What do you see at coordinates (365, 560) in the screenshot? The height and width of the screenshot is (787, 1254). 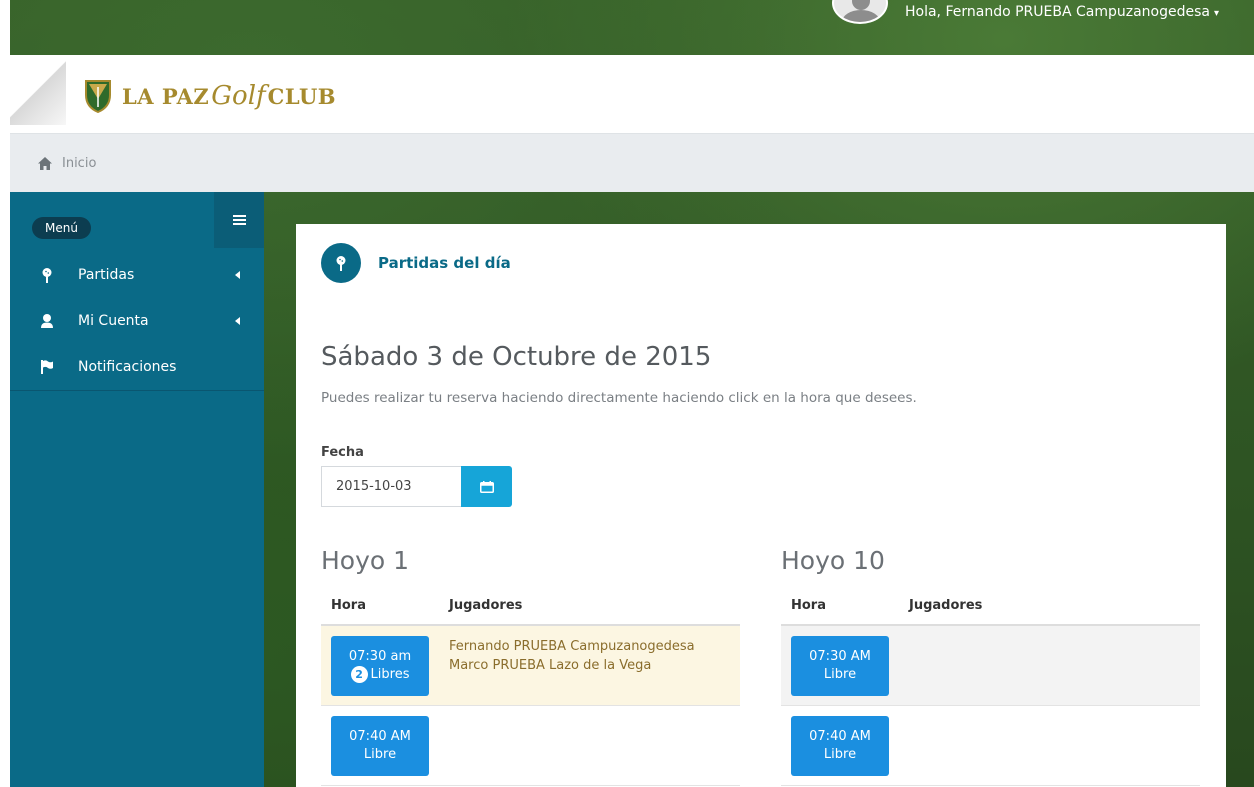 I see `hoyo-1-title: Hoyo 1` at bounding box center [365, 560].